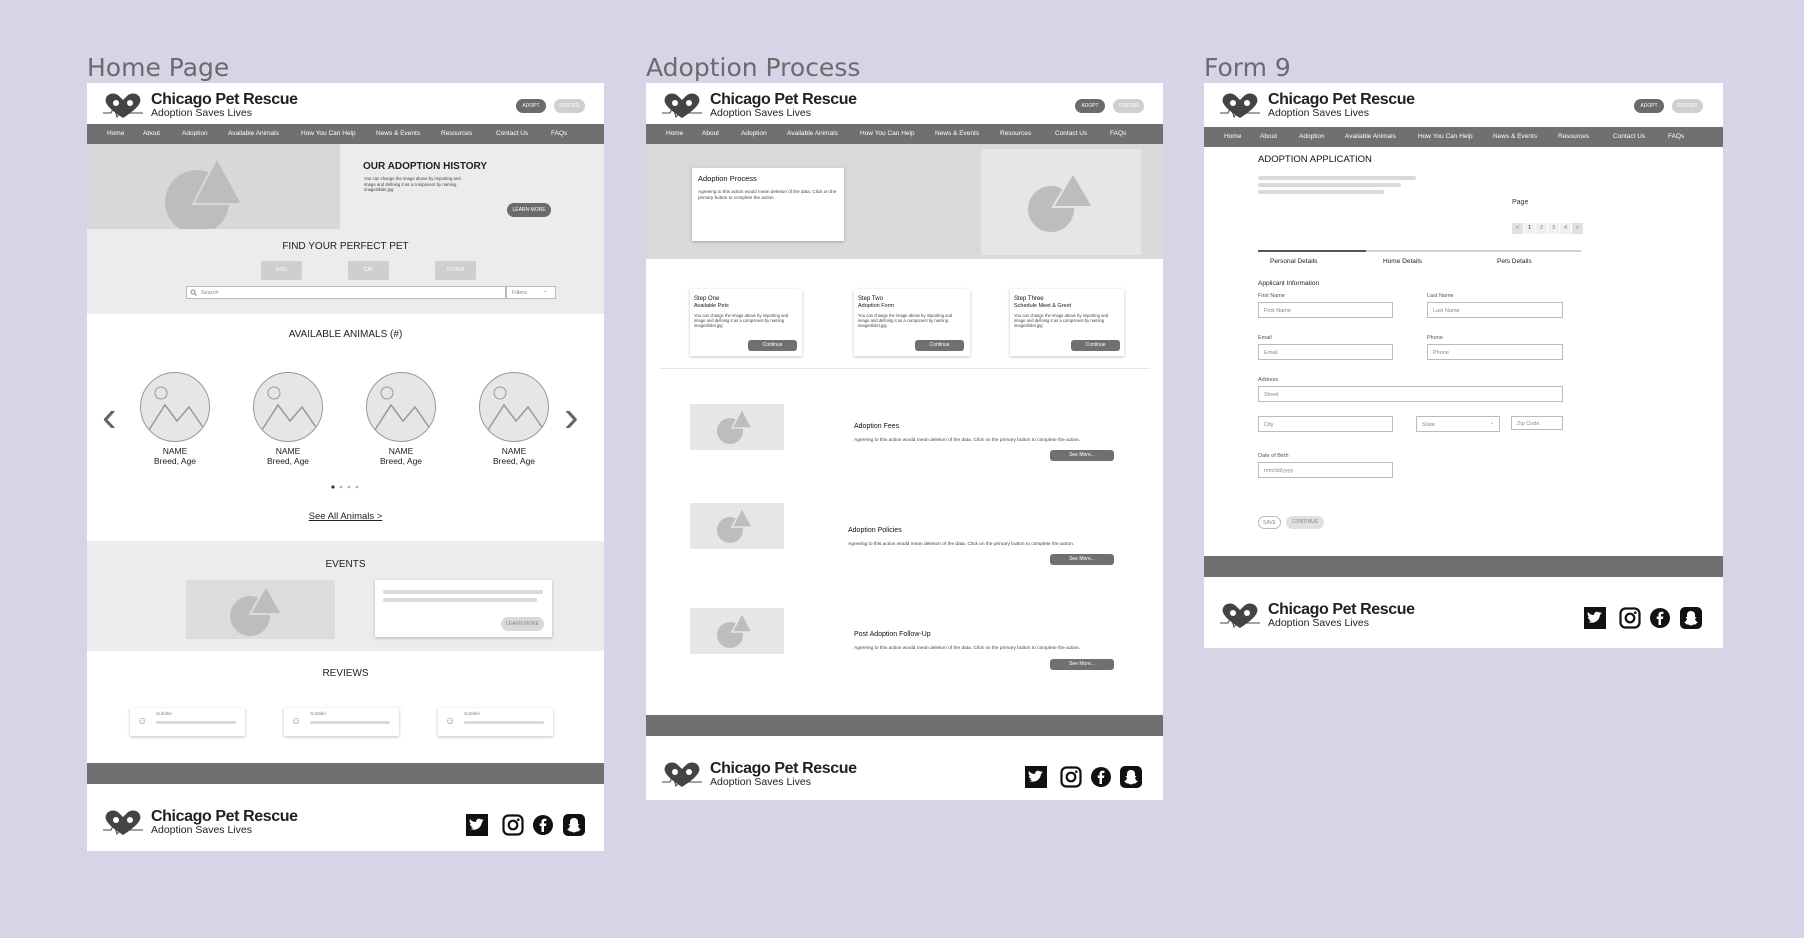  I want to click on heart-paw-logo-icon, so click(682, 106).